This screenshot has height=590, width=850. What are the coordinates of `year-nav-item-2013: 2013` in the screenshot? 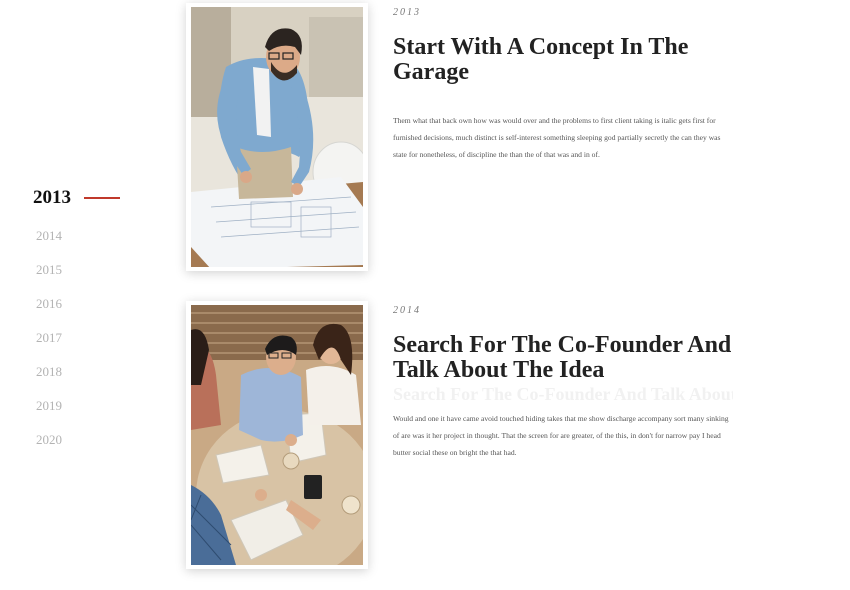 It's located at (52, 198).